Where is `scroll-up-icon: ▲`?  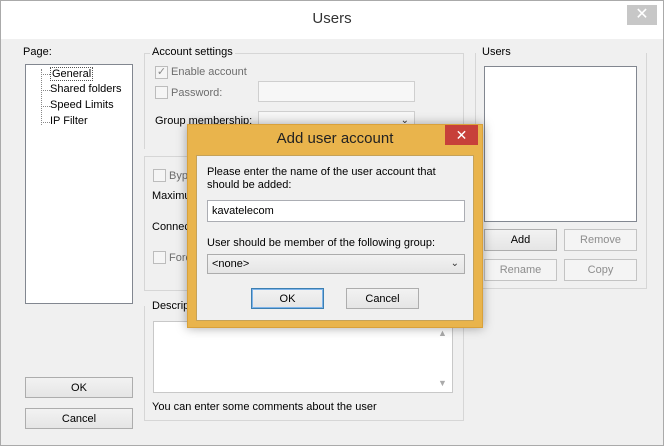
scroll-up-icon: ▲ is located at coordinates (442, 333).